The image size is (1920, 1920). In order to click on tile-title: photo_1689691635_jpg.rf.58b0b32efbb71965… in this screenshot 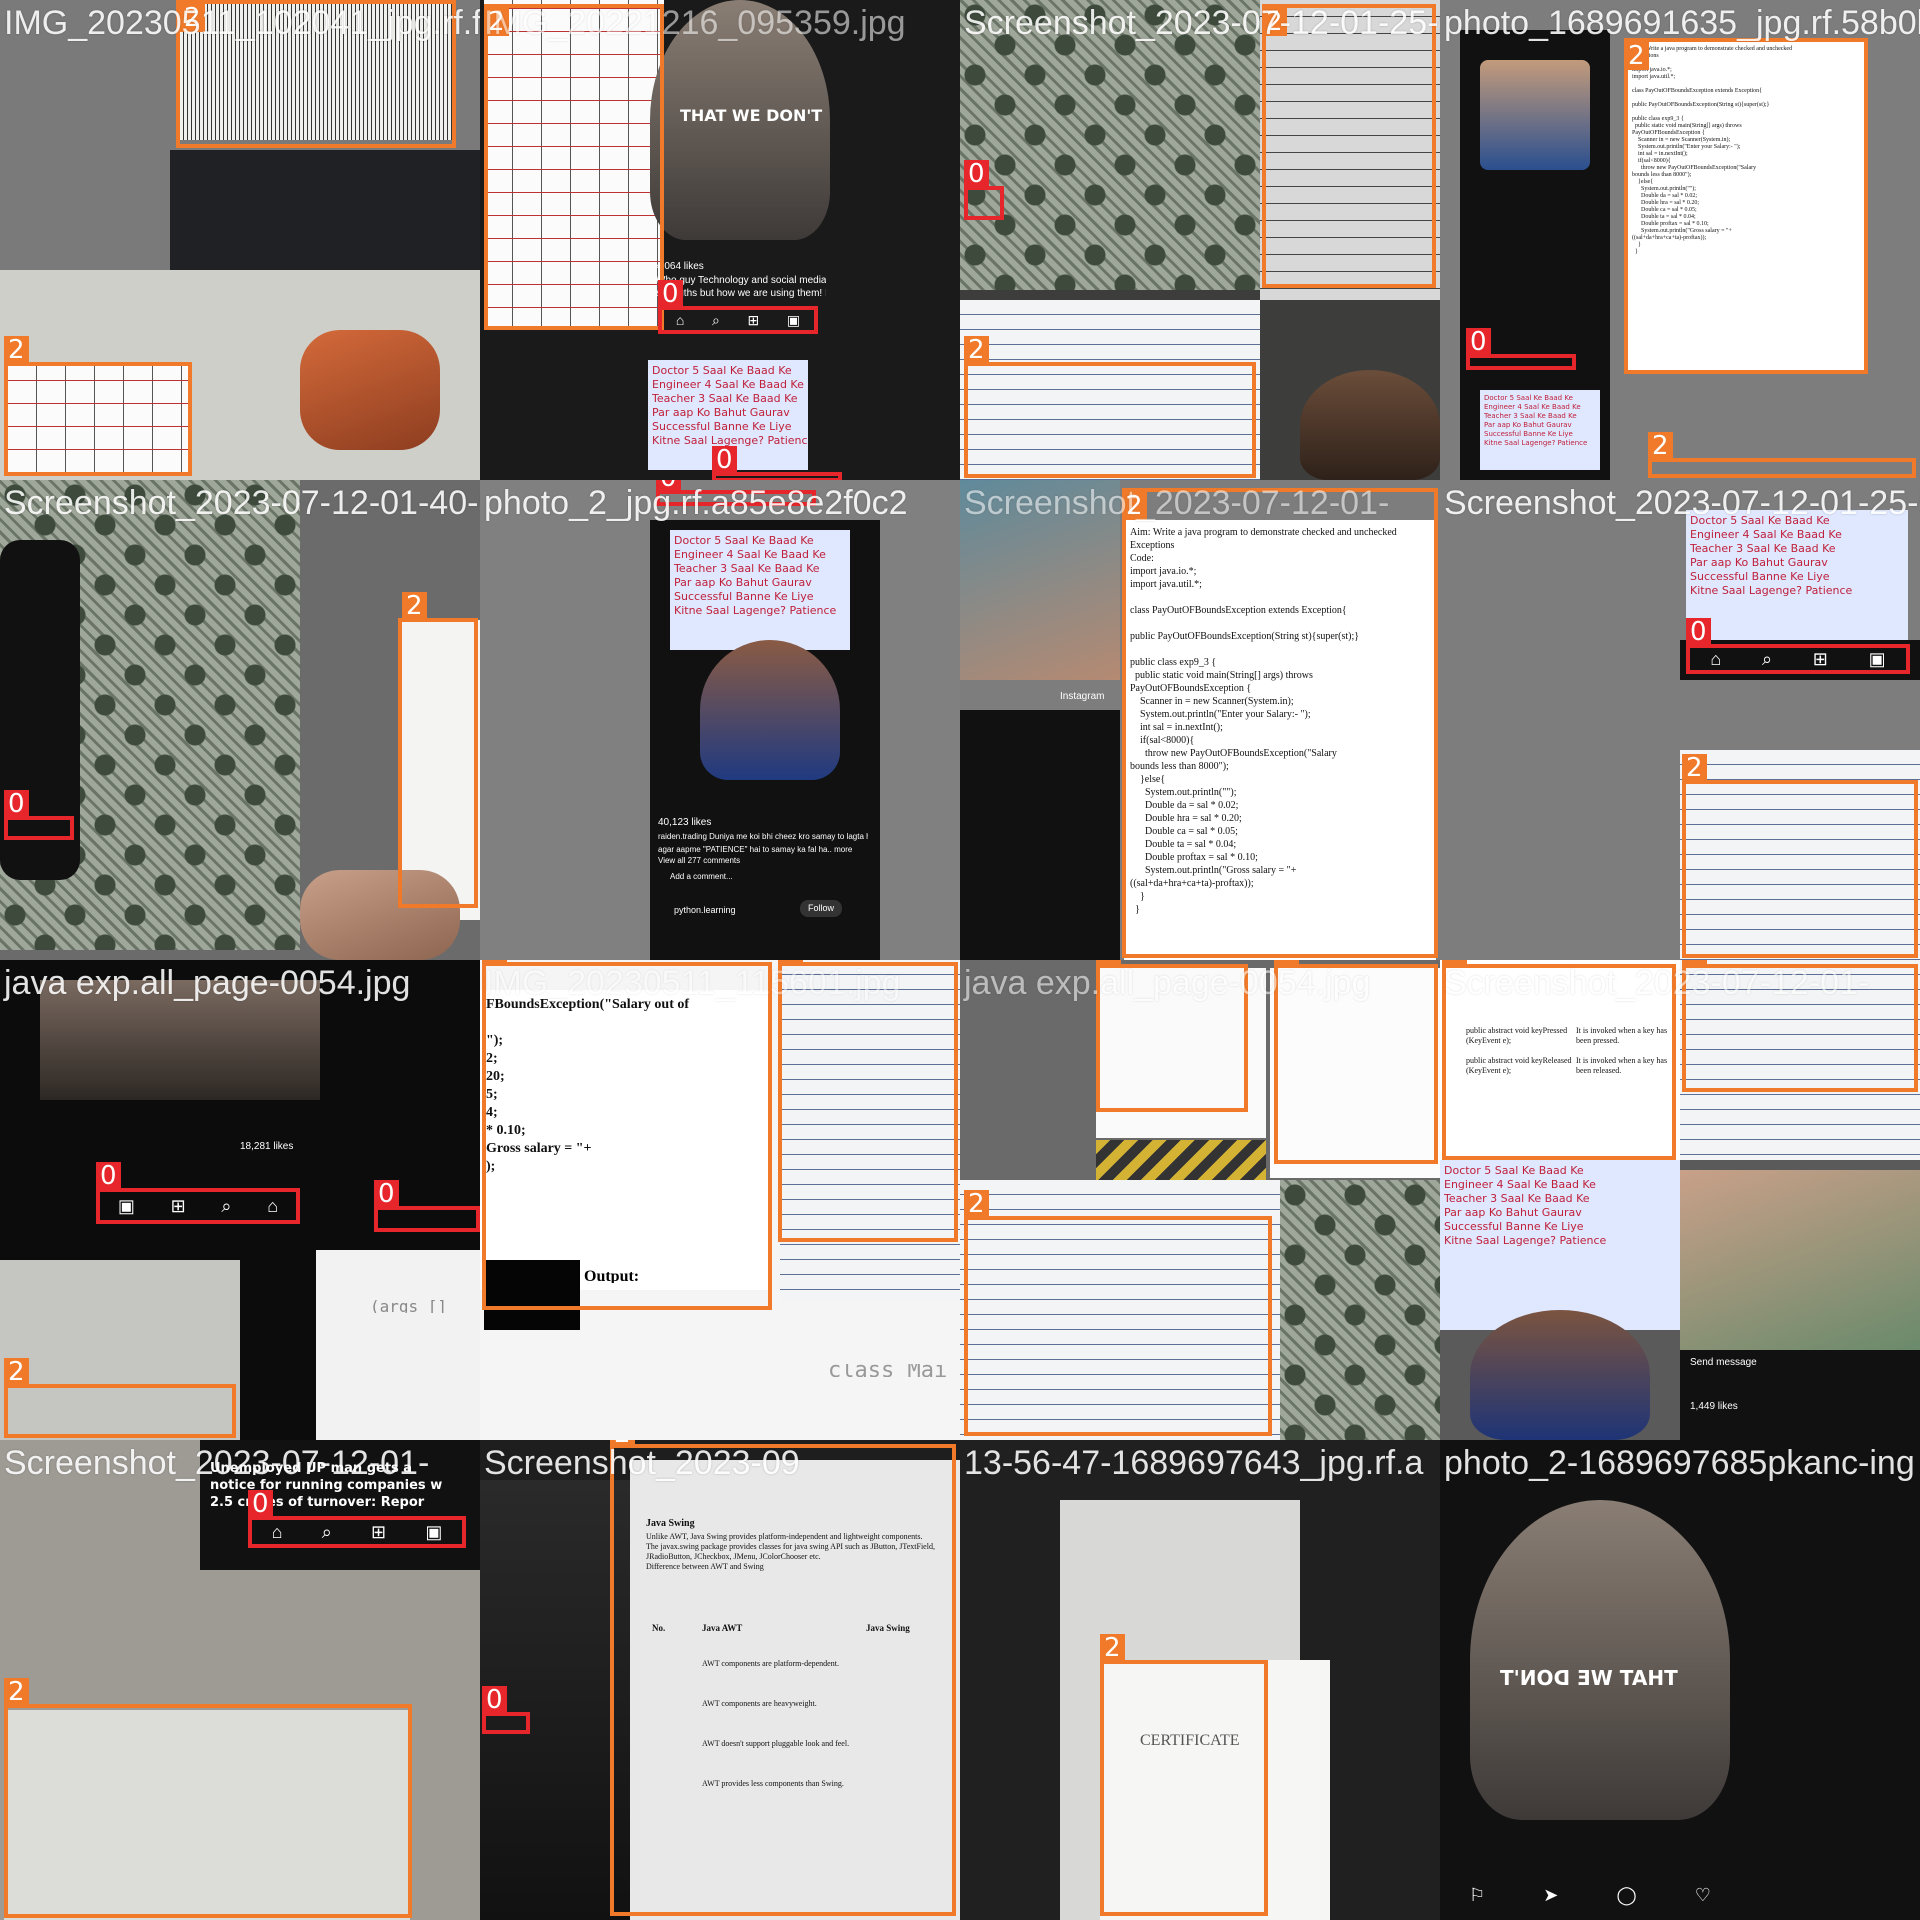, I will do `click(1682, 23)`.